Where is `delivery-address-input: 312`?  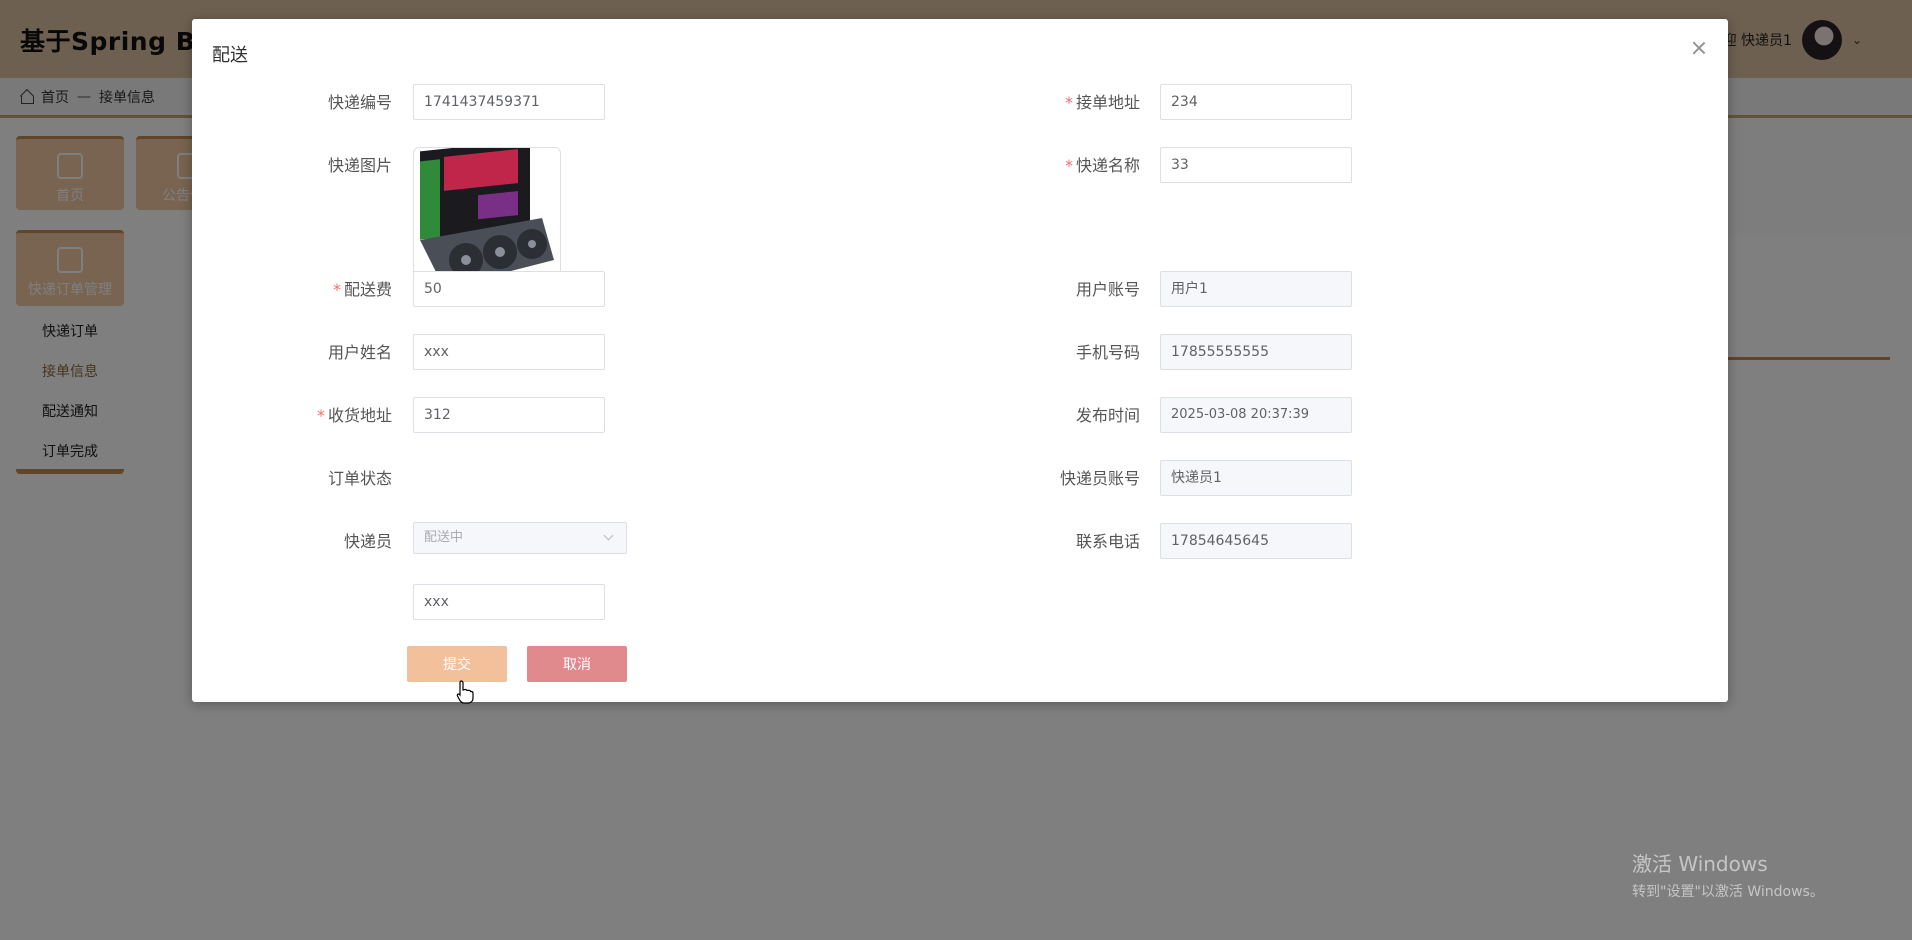 delivery-address-input: 312 is located at coordinates (509, 415).